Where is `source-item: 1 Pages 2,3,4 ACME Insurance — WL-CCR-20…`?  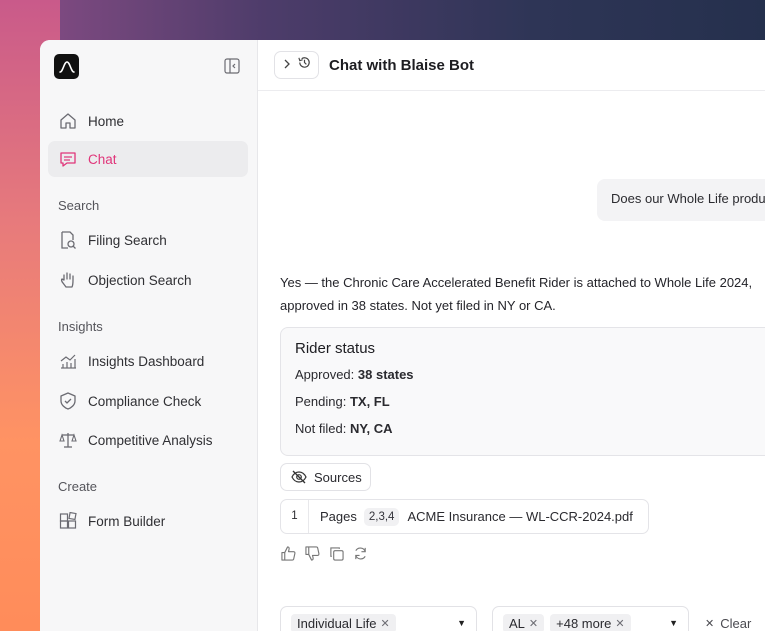
source-item: 1 Pages 2,3,4 ACME Insurance — WL-CCR-20… is located at coordinates (464, 516).